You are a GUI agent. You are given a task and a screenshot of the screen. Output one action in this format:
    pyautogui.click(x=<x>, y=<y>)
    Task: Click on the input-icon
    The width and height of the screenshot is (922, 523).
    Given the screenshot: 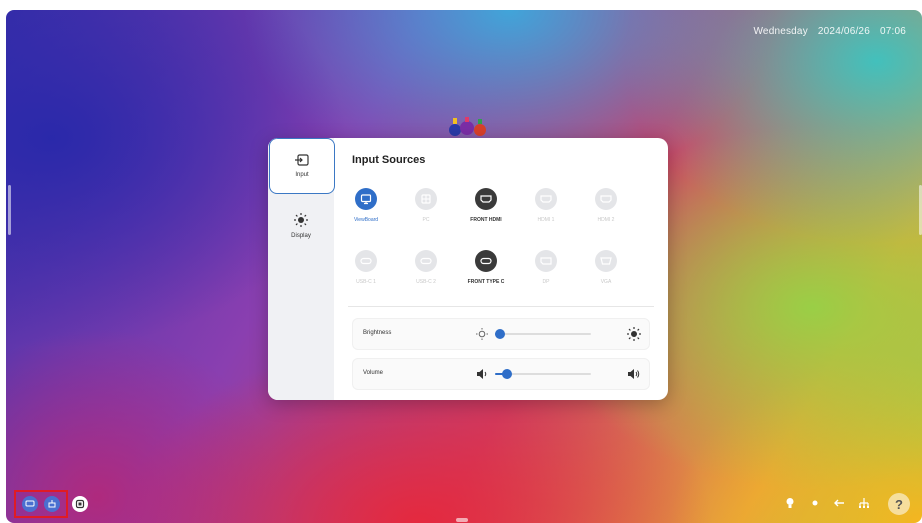 What is the action you would take?
    pyautogui.click(x=302, y=160)
    